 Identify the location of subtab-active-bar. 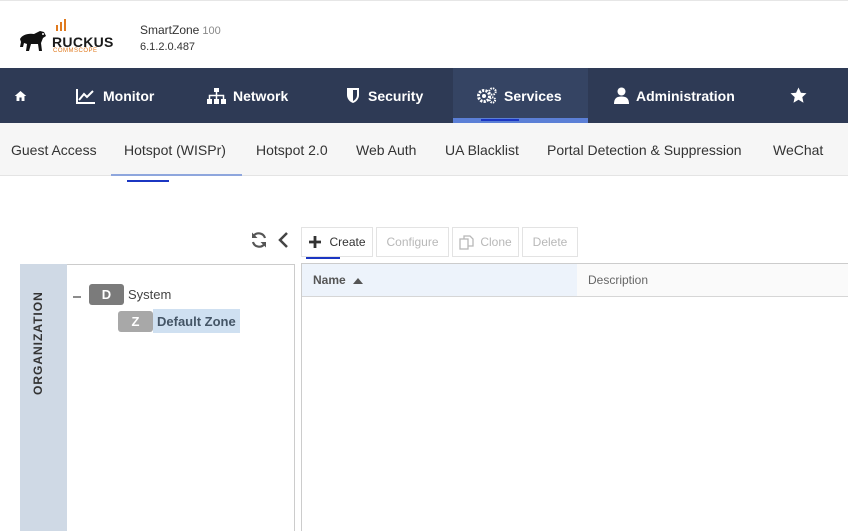
(176, 175).